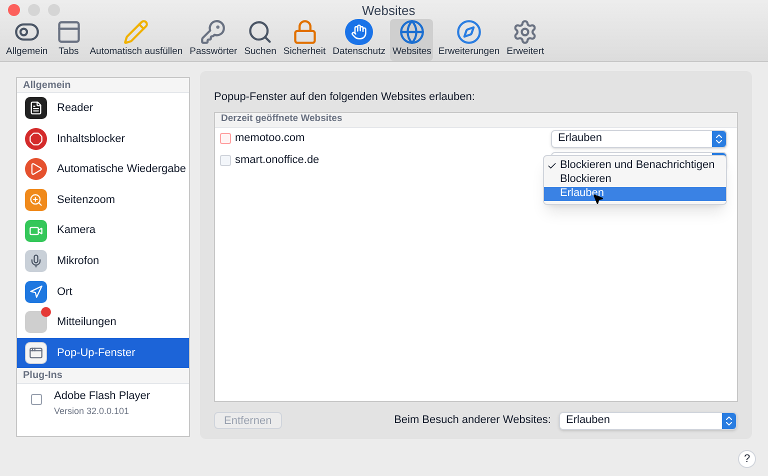 The height and width of the screenshot is (476, 768). What do you see at coordinates (412, 32) in the screenshot?
I see `globe-icon` at bounding box center [412, 32].